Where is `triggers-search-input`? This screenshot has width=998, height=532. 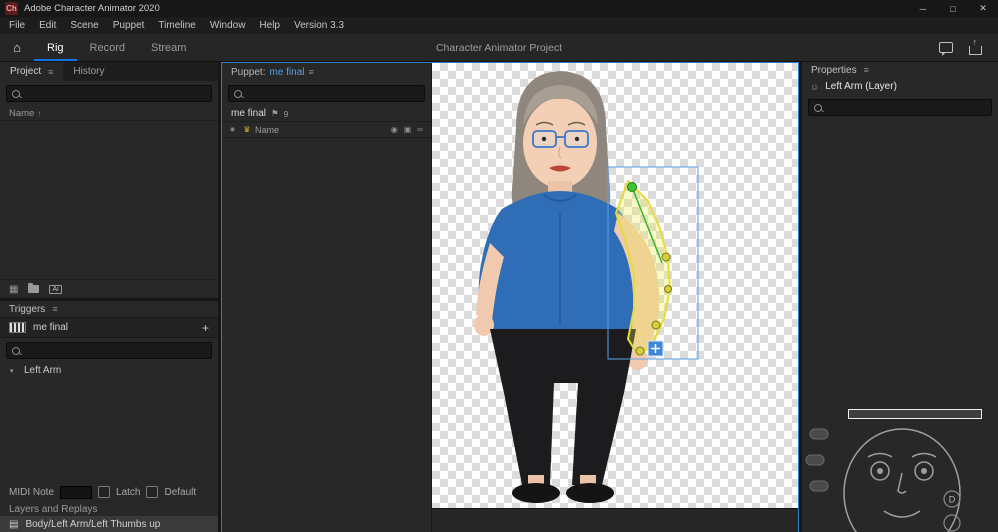 triggers-search-input is located at coordinates (109, 350).